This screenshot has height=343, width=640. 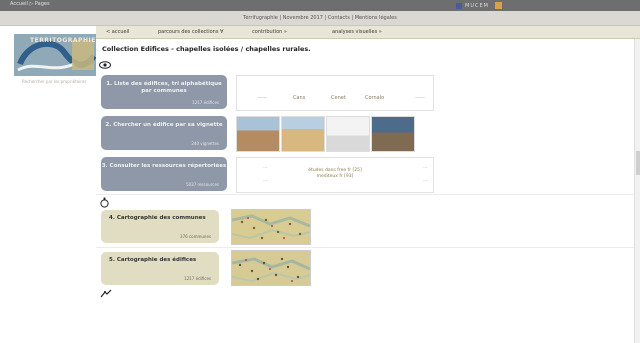 I want to click on flag-icon, so click(x=498, y=5).